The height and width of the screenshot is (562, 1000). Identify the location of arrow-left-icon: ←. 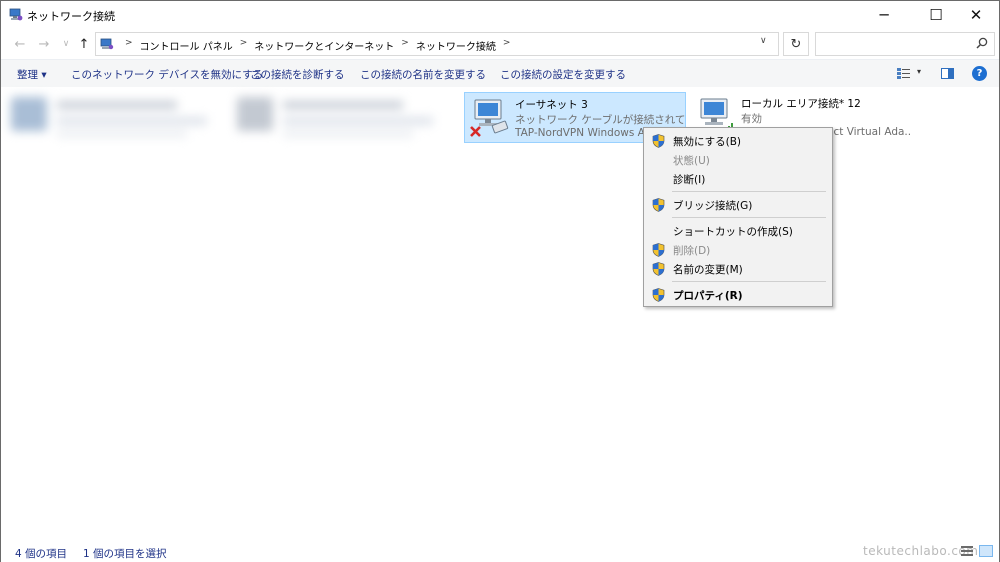
(20, 44).